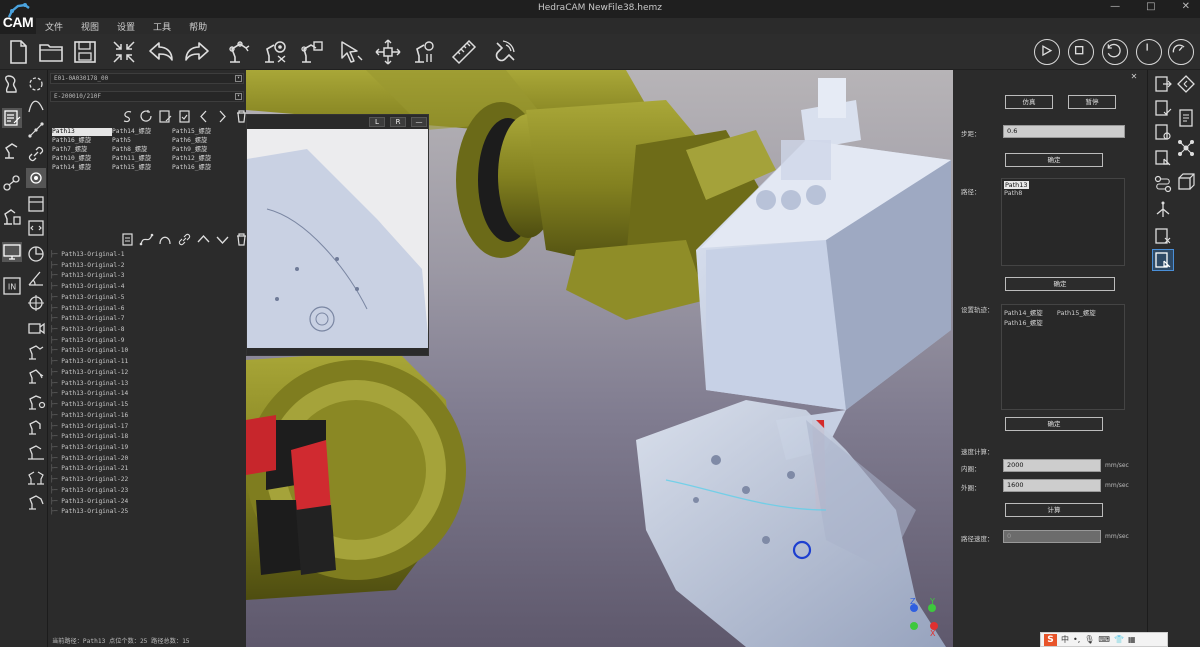 The image size is (1200, 647). Describe the element at coordinates (36, 402) in the screenshot. I see `robot-weld-icon` at that location.